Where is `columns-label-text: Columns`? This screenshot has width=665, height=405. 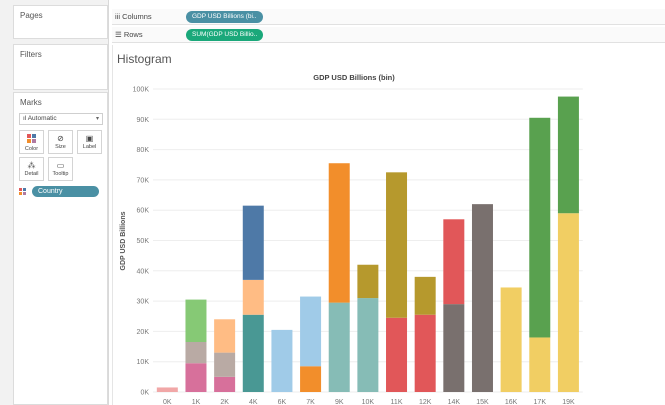
columns-label-text: Columns is located at coordinates (137, 16).